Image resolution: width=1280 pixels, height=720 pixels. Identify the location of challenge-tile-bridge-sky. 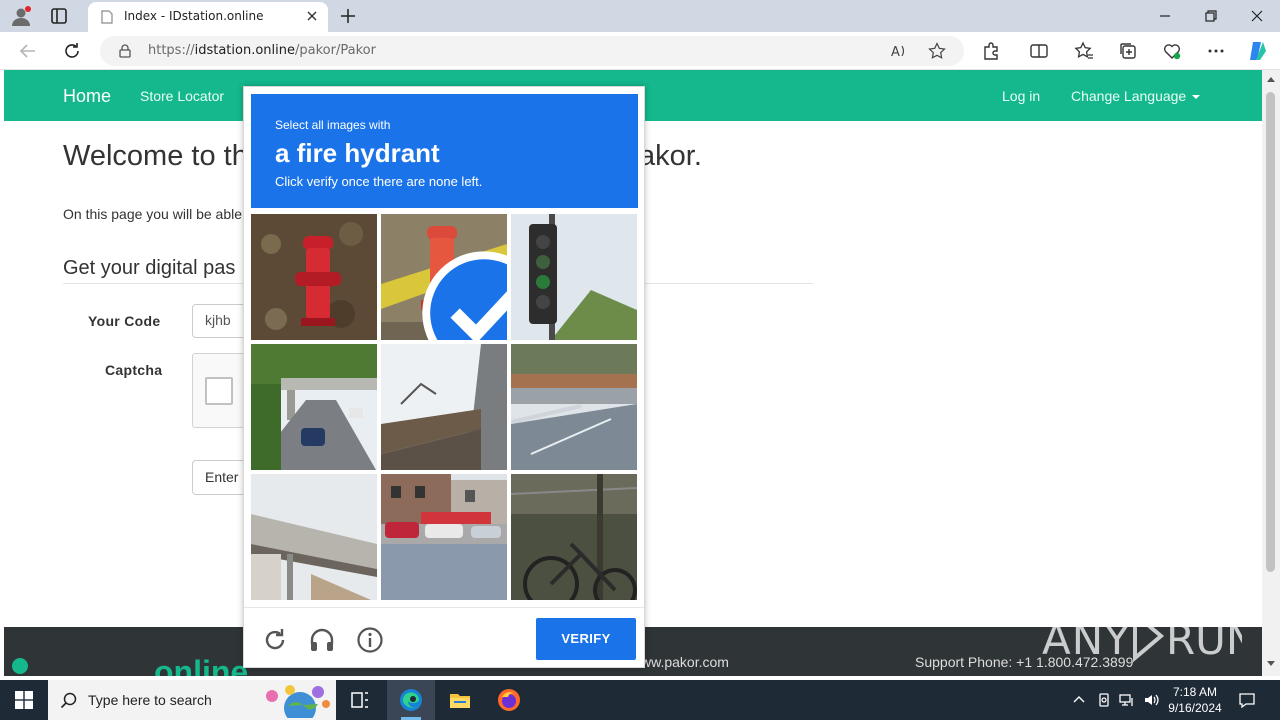
(444, 407).